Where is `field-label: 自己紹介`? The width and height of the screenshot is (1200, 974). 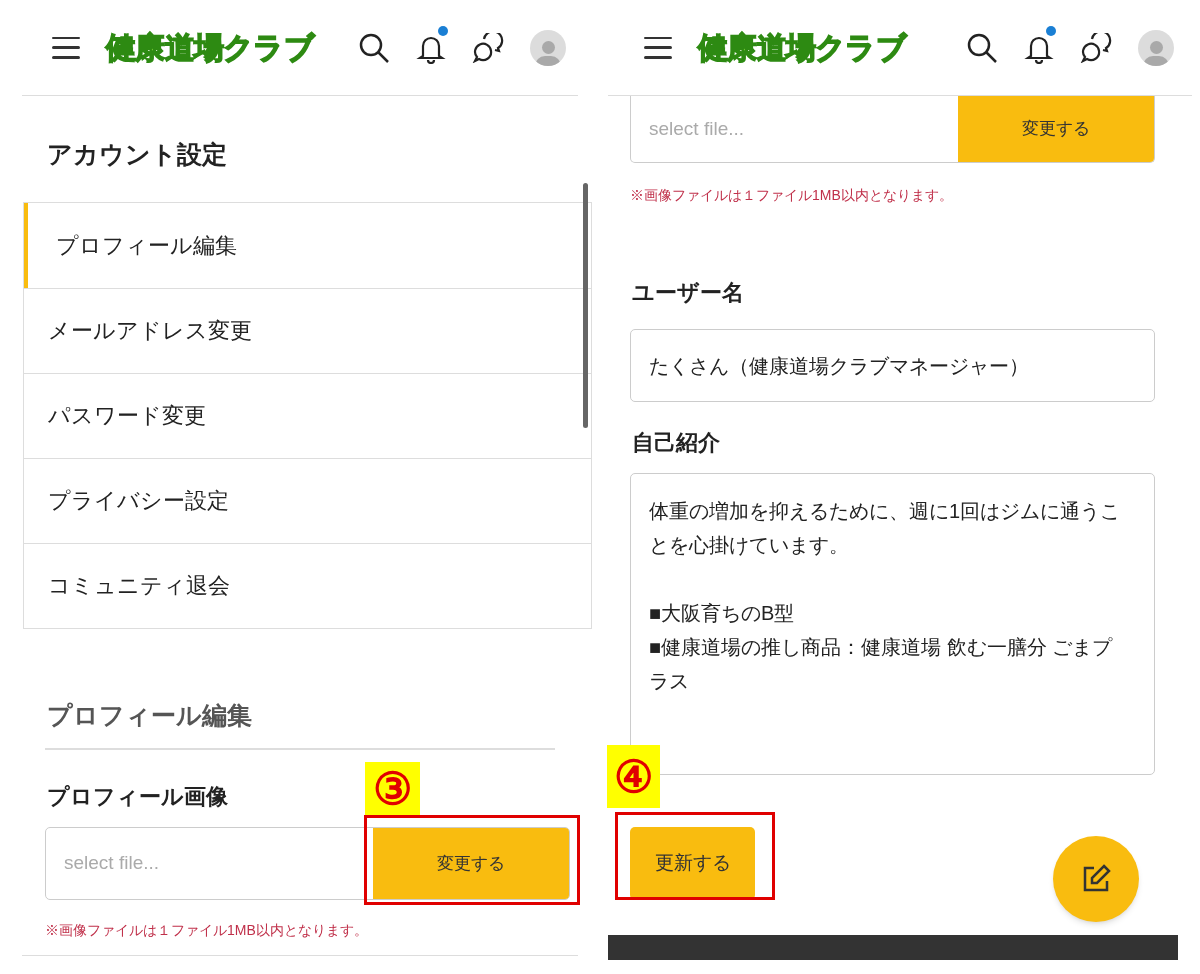
field-label: 自己紹介 is located at coordinates (676, 443).